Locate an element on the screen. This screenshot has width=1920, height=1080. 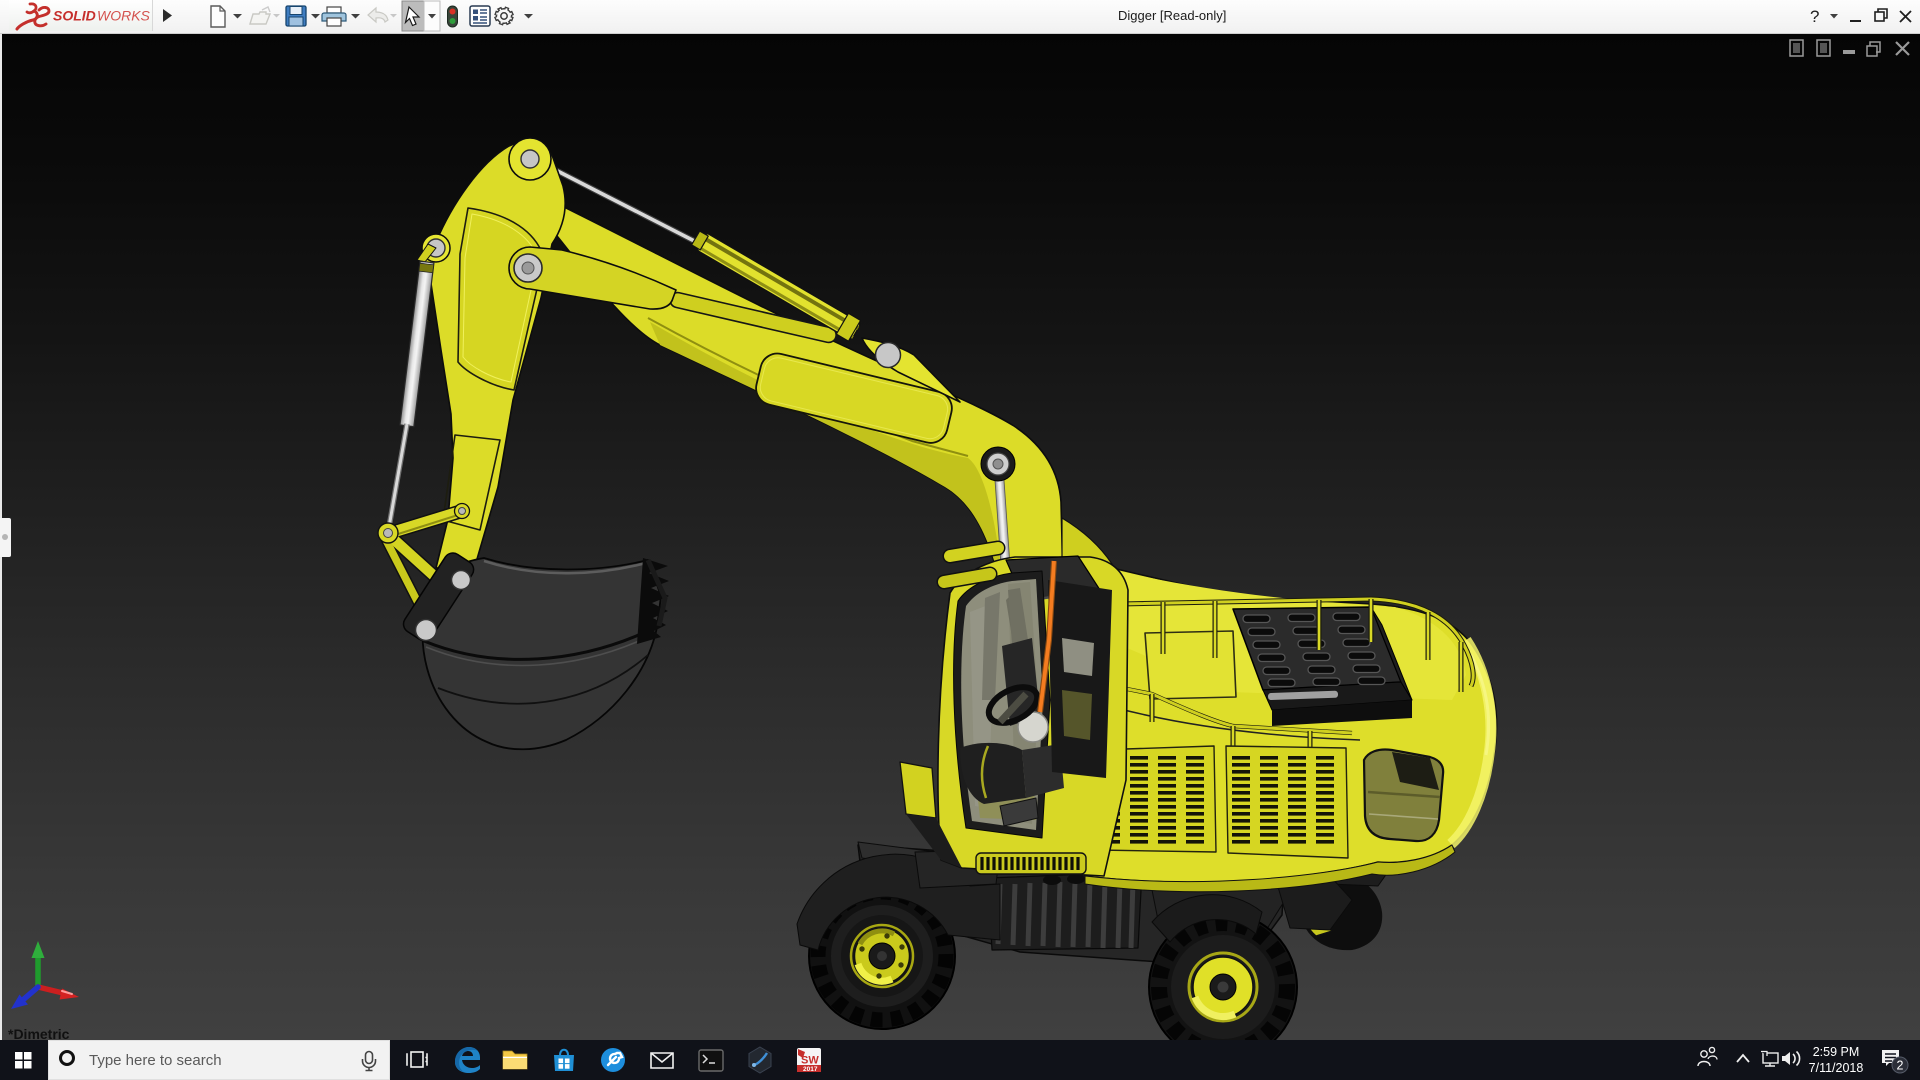
svg-text: 2 is located at coordinates (1900, 1066).